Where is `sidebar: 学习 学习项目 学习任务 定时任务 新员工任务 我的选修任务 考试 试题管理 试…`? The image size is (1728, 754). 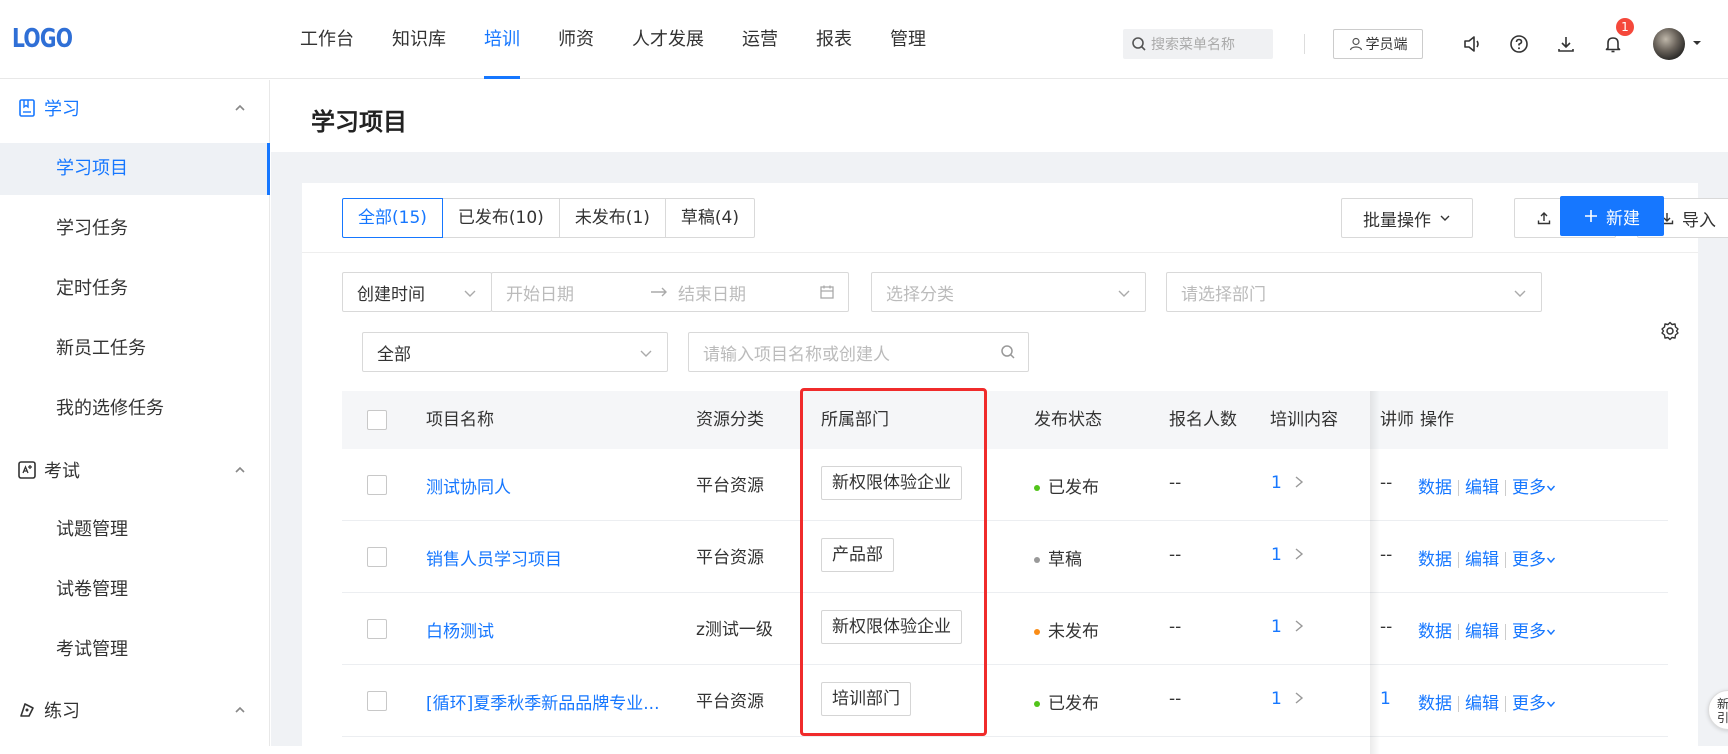
sidebar: 学习 学习项目 学习任务 定时任务 新员工任务 我的选修任务 考试 试题管理 试… is located at coordinates (135, 413).